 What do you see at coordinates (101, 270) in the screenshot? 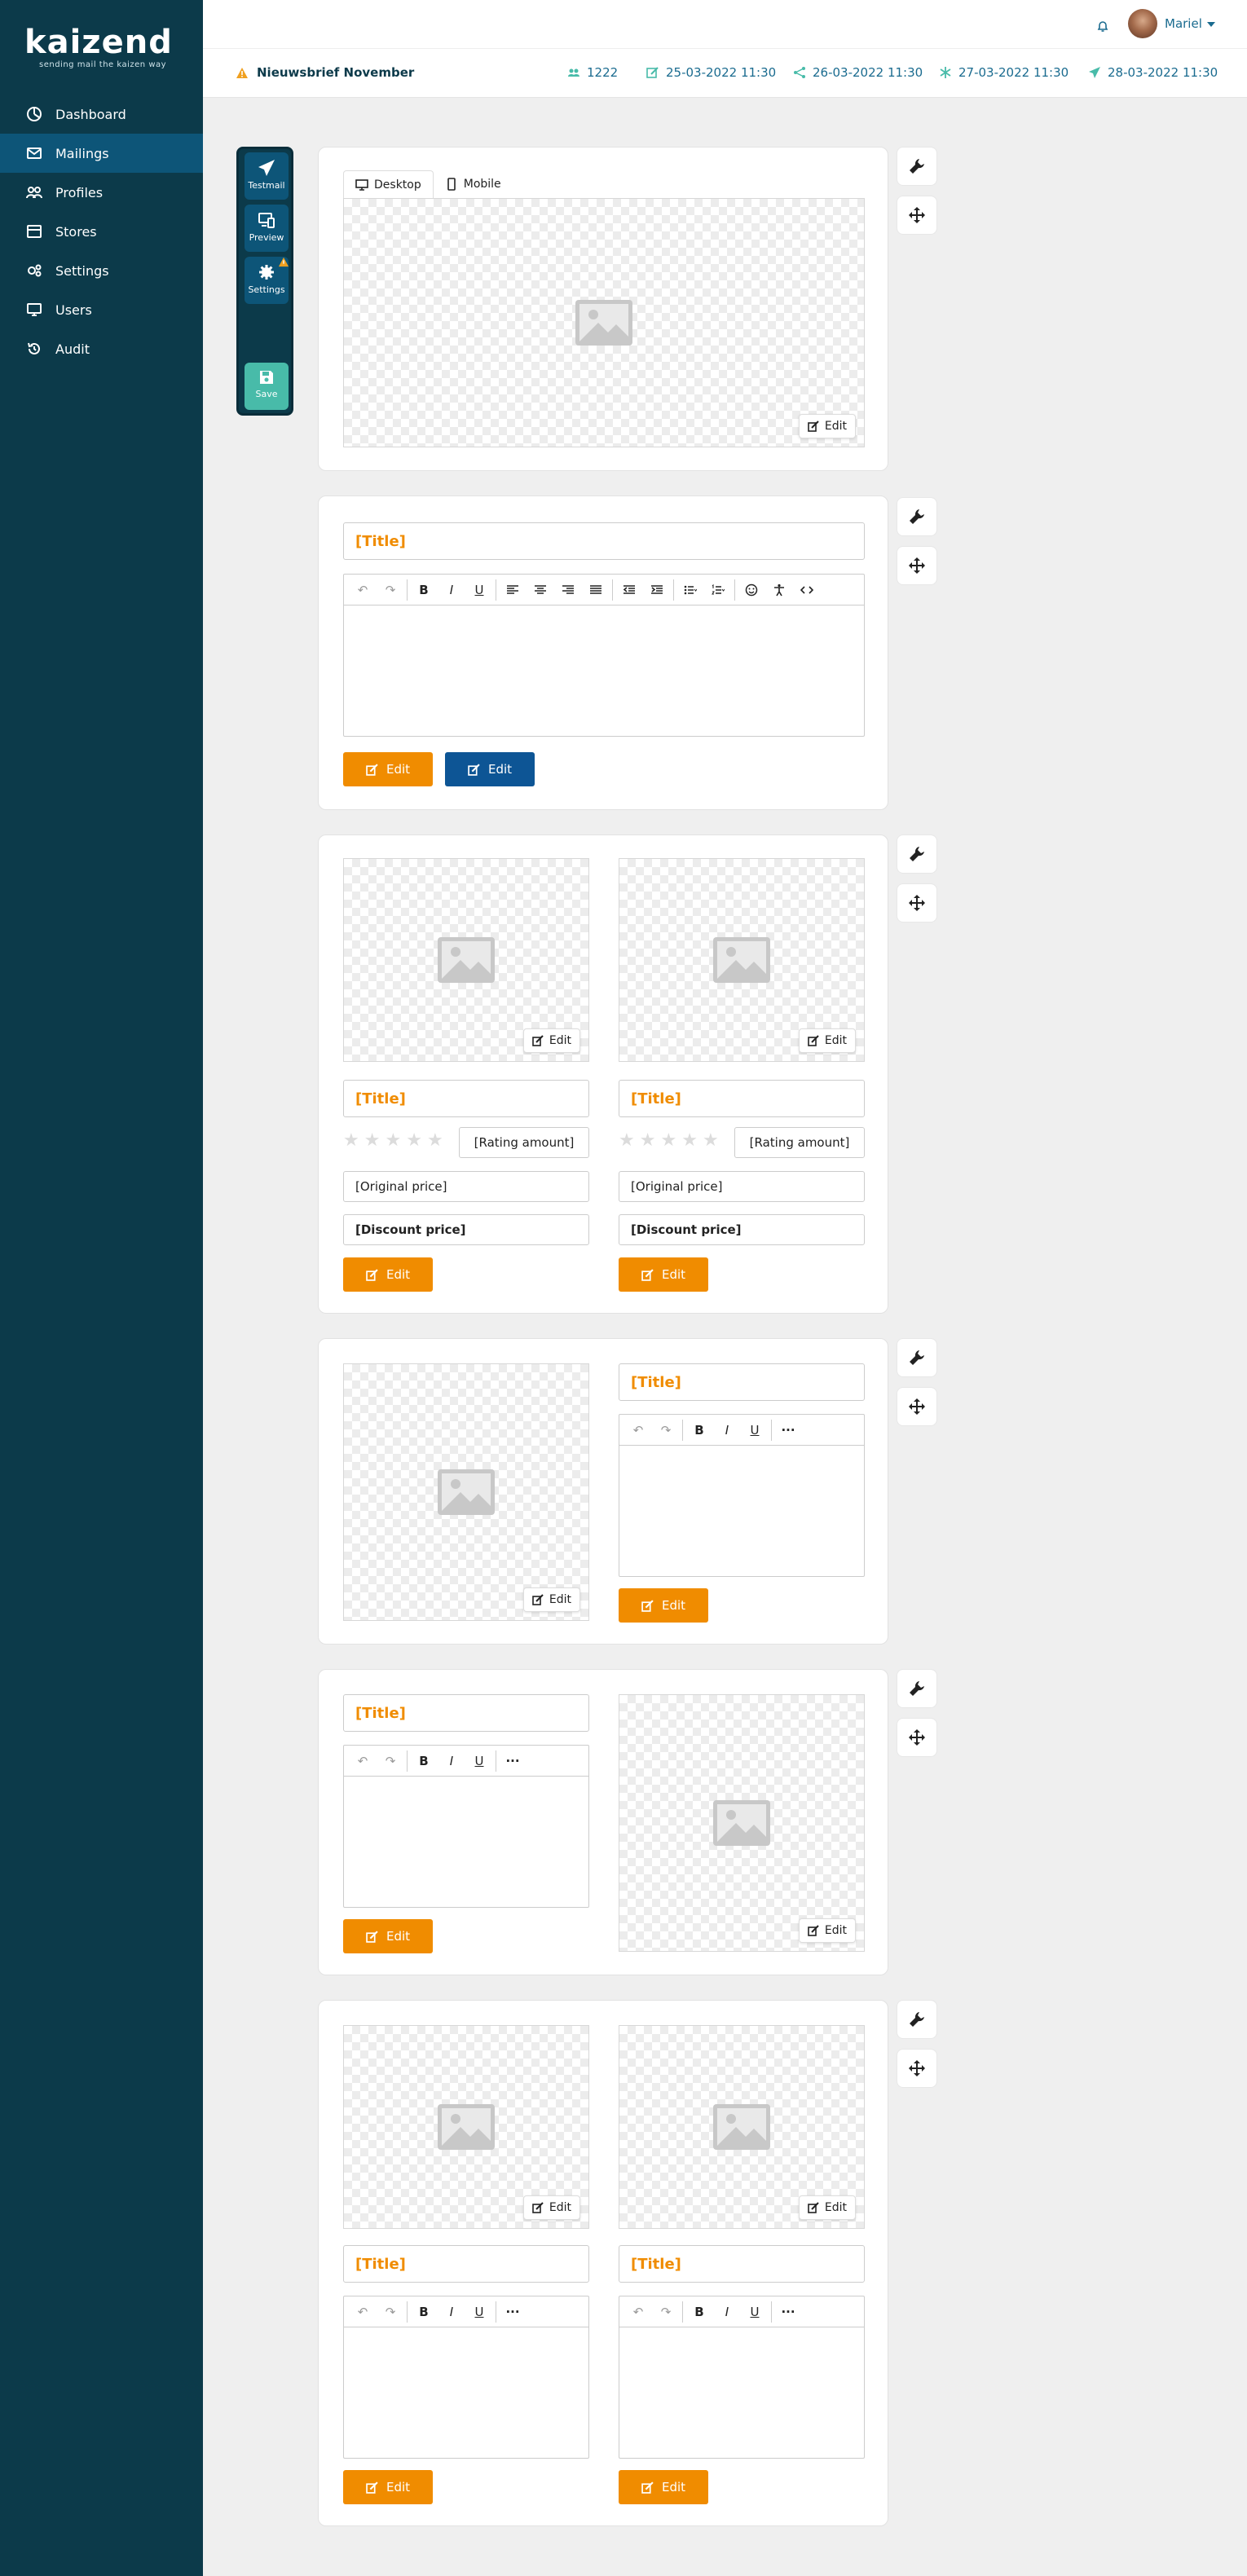
I see `sidebar-item-settings: Settings` at bounding box center [101, 270].